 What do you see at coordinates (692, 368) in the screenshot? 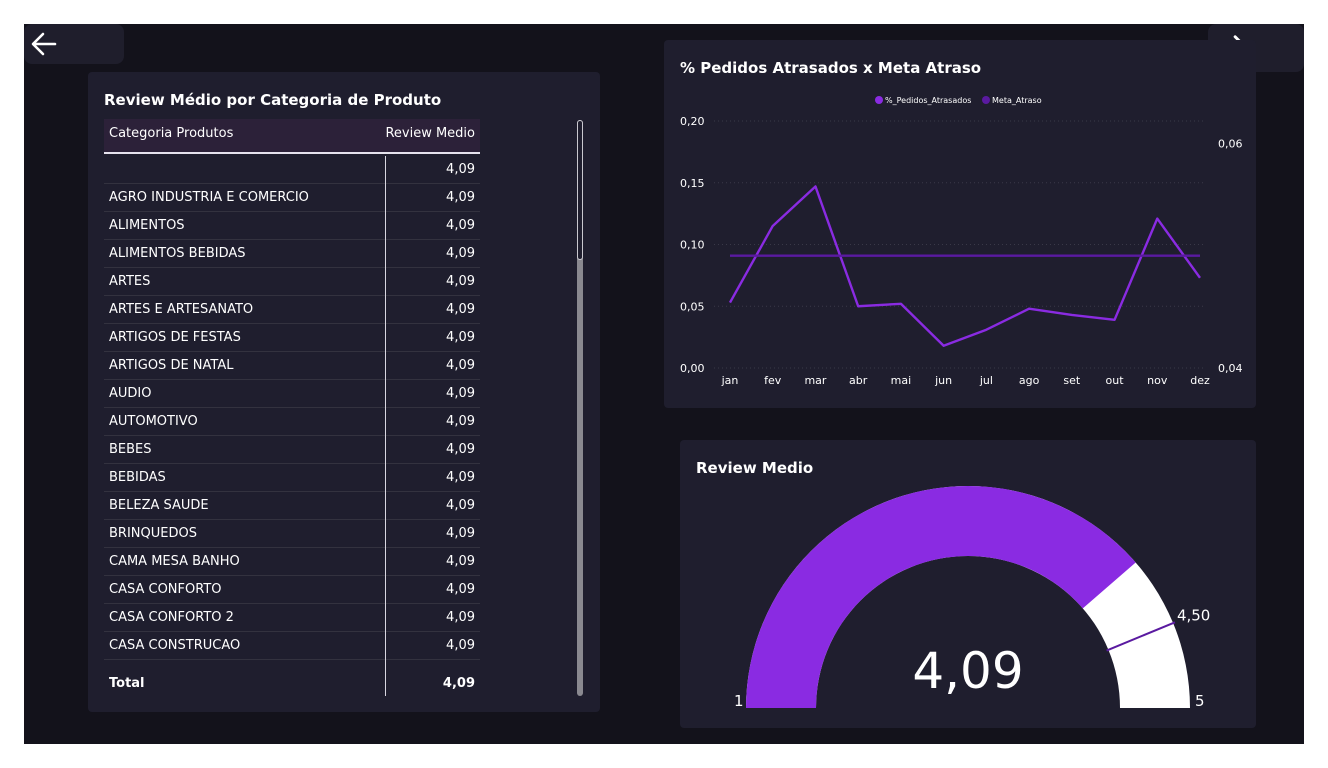
I see `y-axis-tick-left: 0,00` at bounding box center [692, 368].